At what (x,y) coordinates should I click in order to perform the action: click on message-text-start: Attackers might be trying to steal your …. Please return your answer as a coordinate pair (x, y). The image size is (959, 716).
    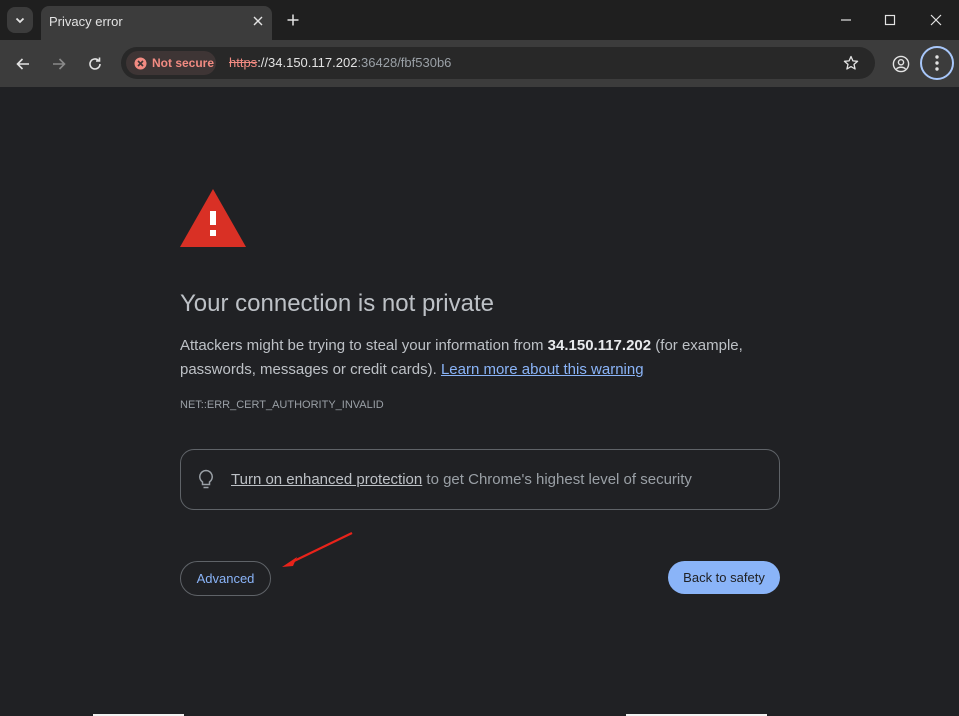
    Looking at the image, I should click on (364, 345).